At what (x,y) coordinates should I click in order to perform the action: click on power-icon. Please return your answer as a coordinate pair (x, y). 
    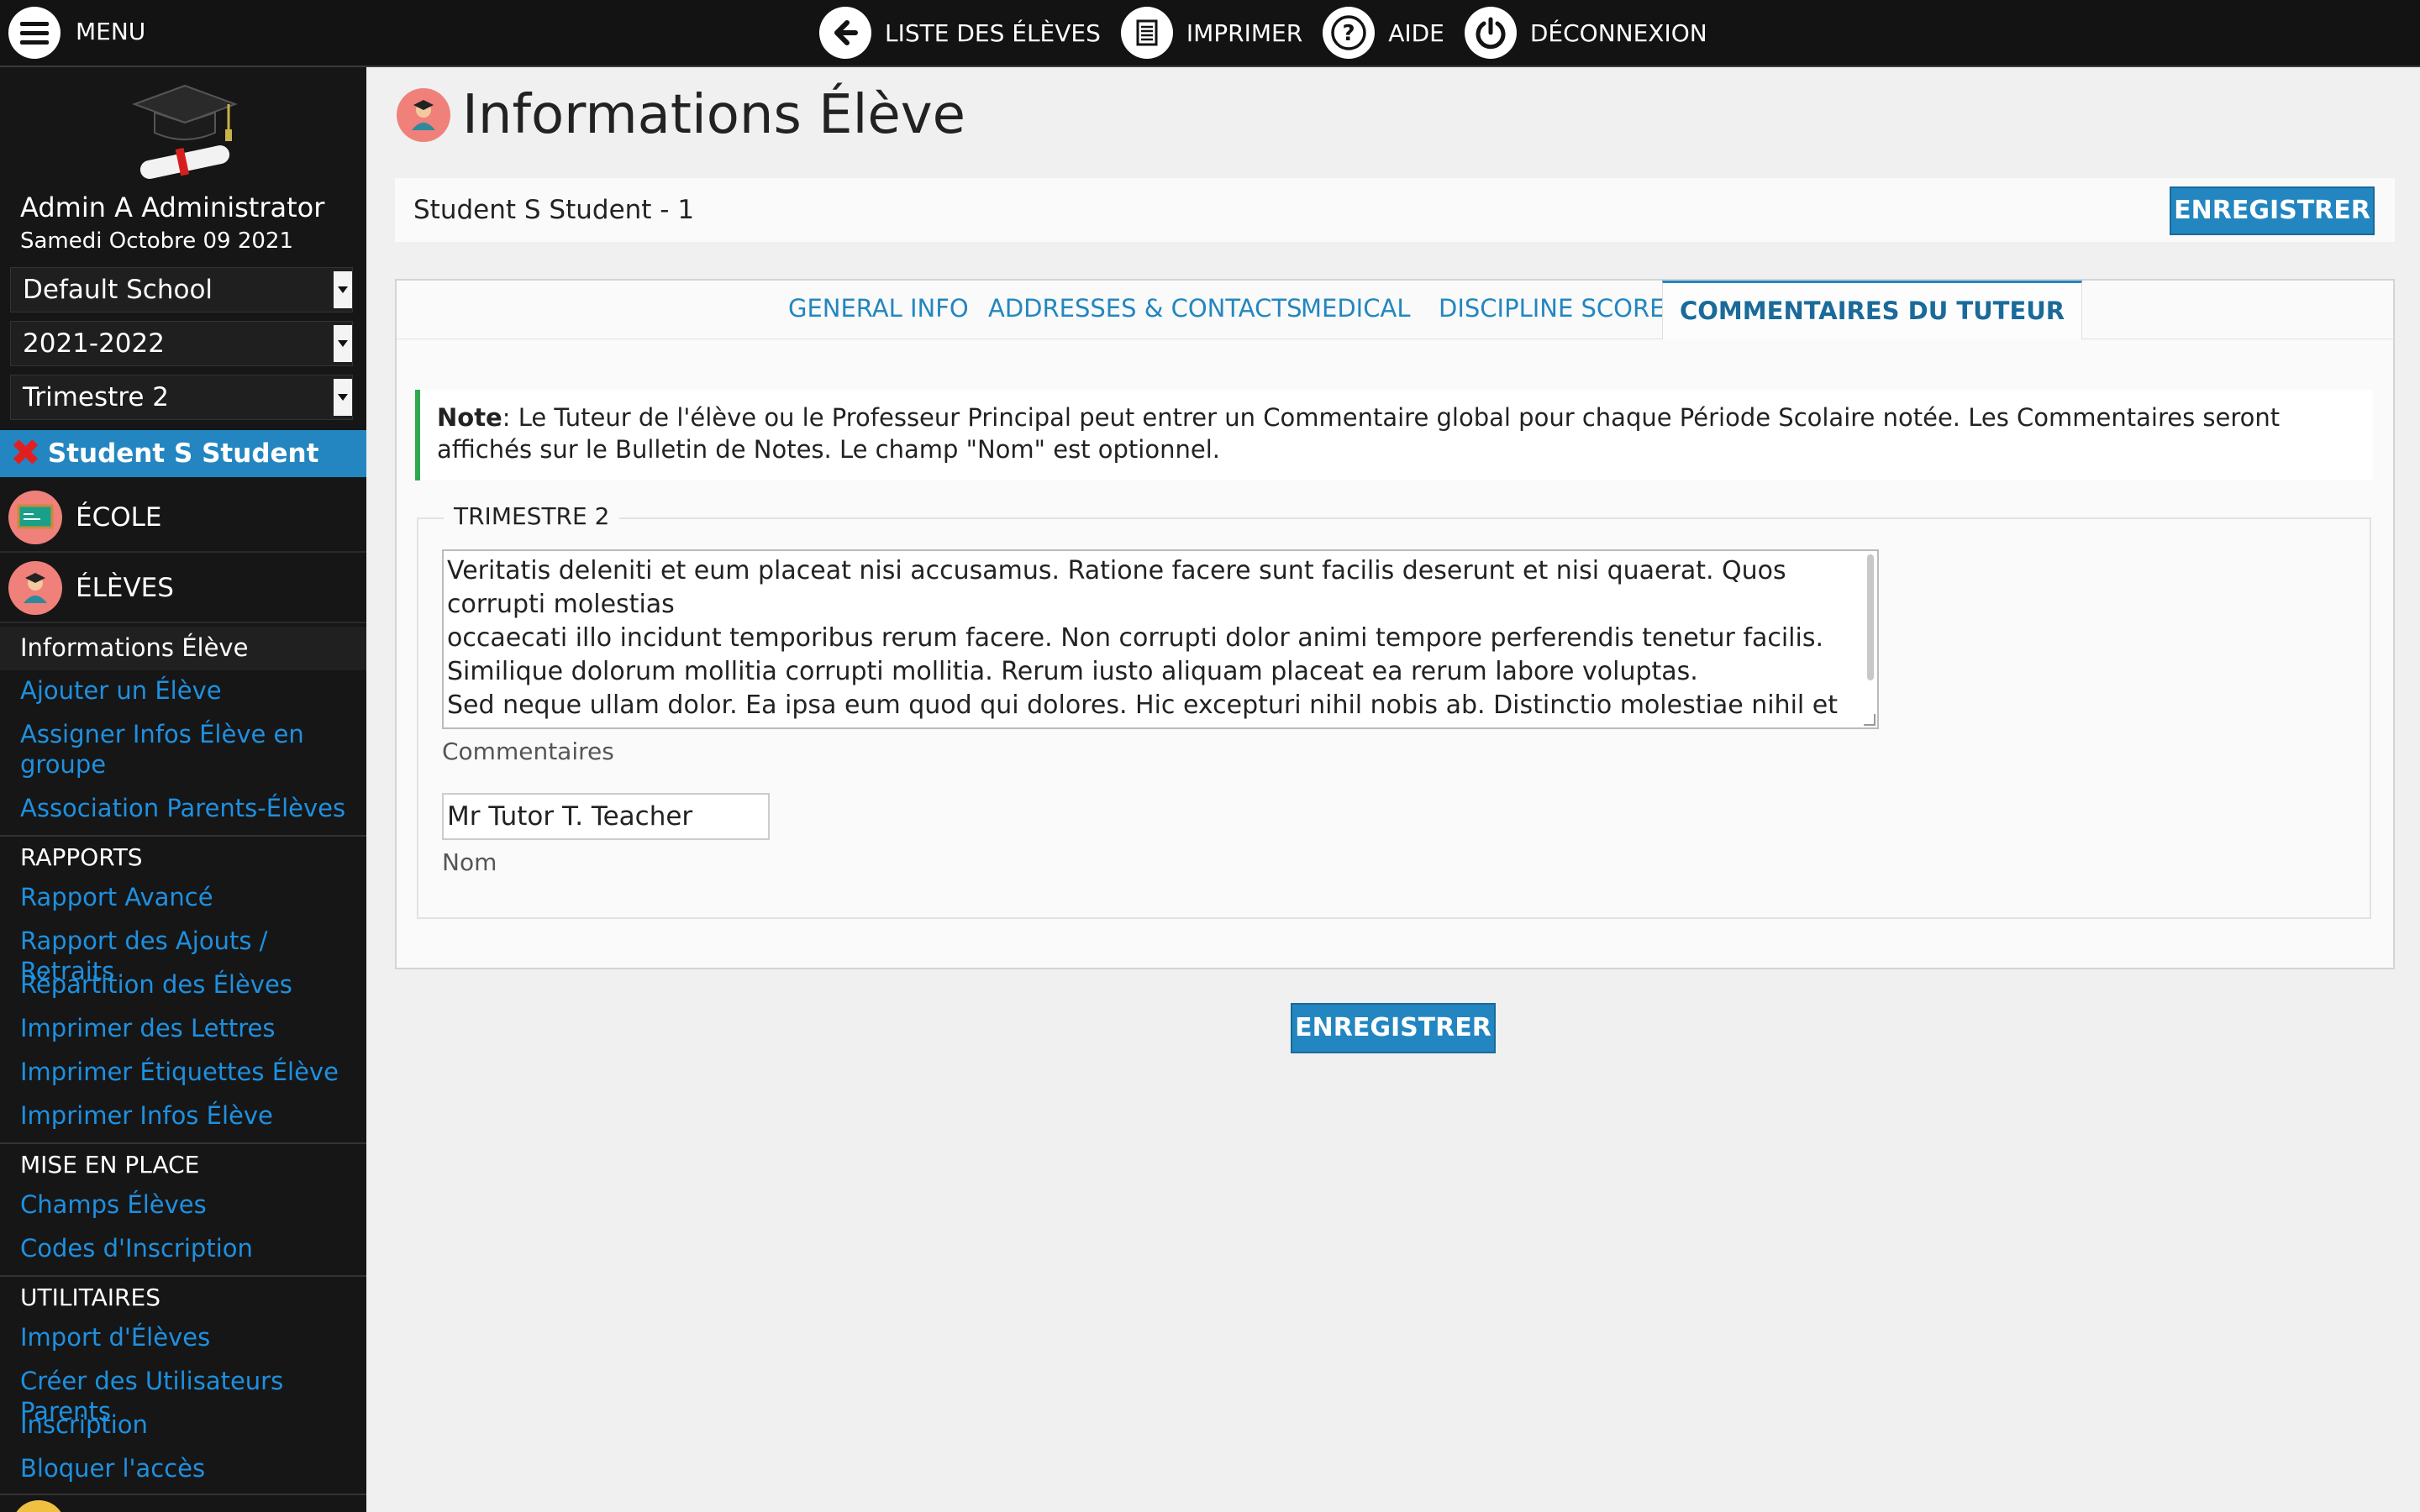
    Looking at the image, I should click on (1490, 33).